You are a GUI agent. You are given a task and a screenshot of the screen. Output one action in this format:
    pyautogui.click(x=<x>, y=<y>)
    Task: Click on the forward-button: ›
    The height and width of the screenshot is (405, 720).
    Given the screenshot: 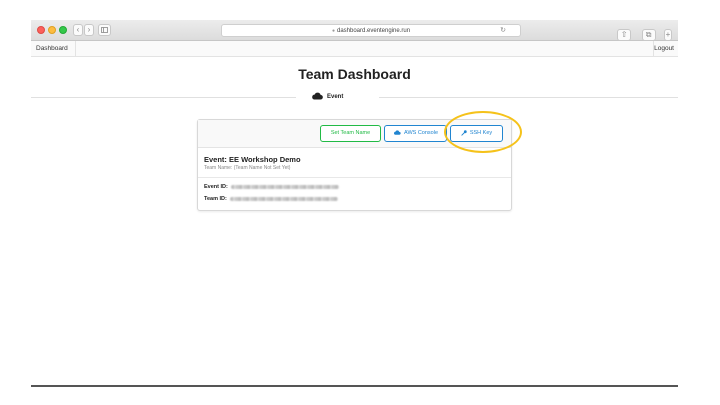 What is the action you would take?
    pyautogui.click(x=89, y=30)
    